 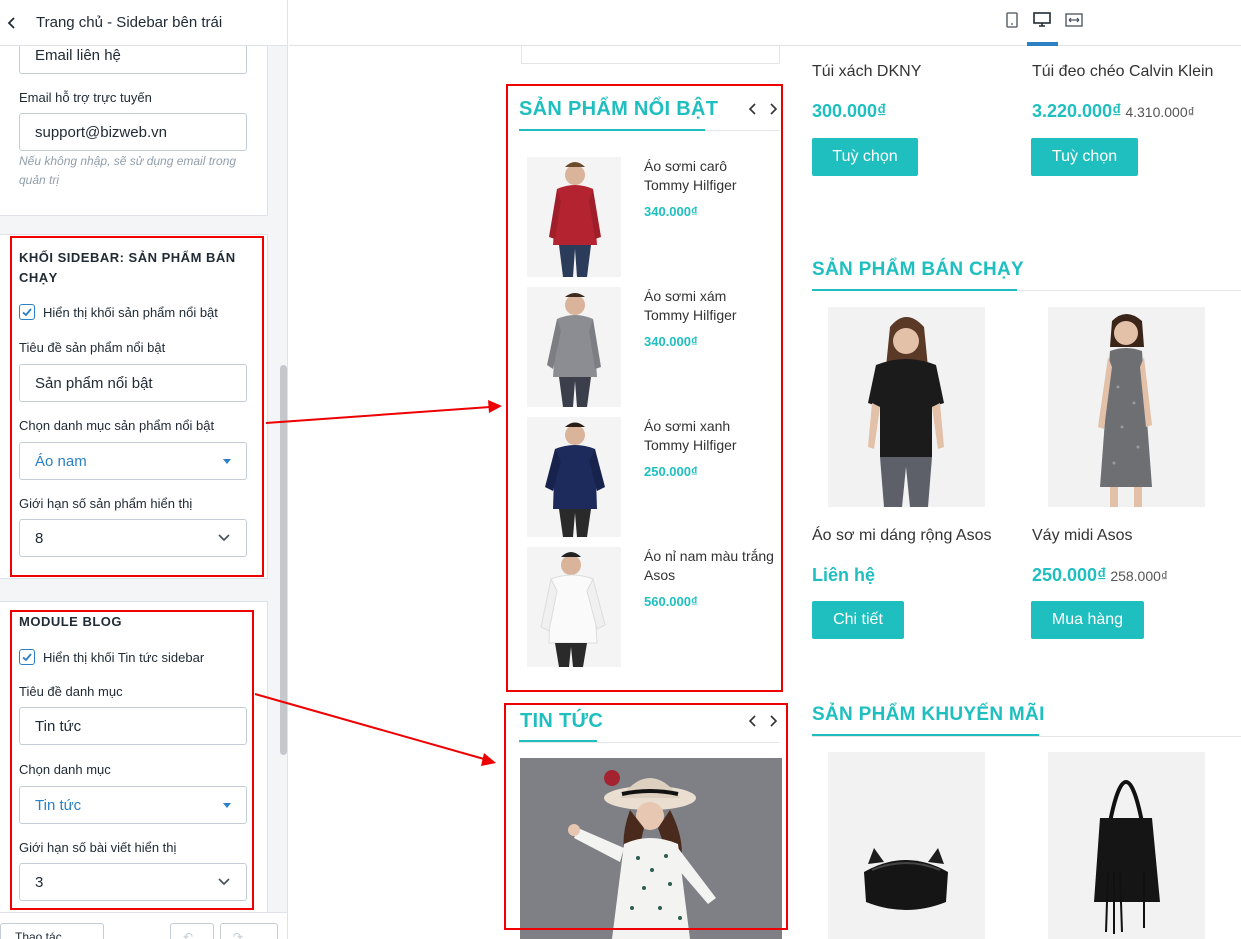 I want to click on product-name: Áo sơ mi dáng rộng Asos, so click(x=901, y=536).